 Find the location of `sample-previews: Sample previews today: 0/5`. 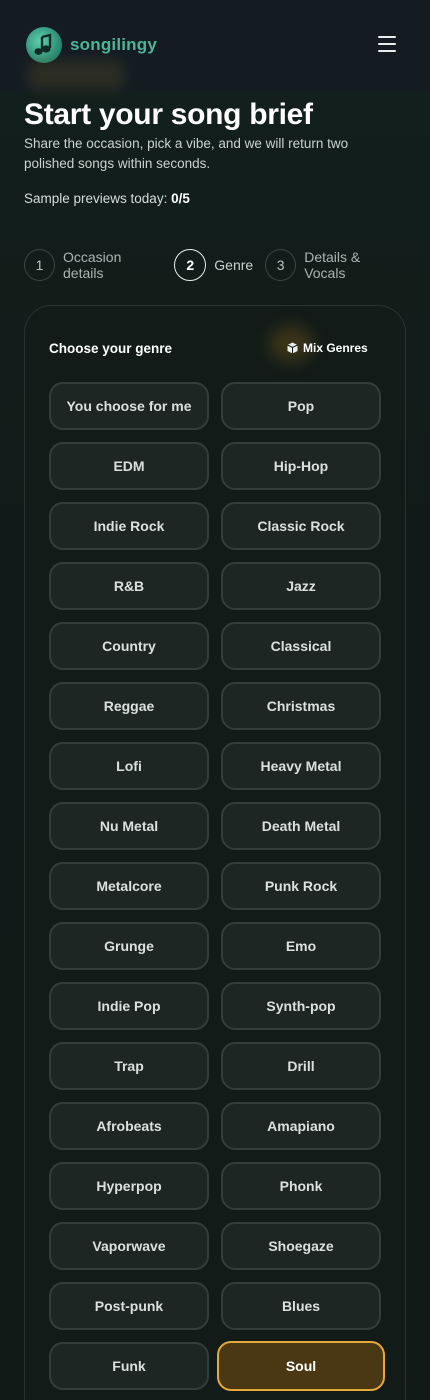

sample-previews: Sample previews today: 0/5 is located at coordinates (107, 198).